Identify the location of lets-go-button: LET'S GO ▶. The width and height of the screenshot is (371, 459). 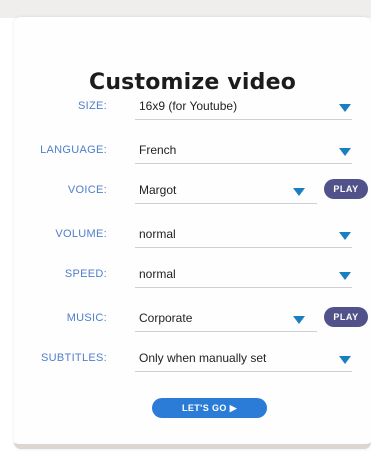
(209, 408).